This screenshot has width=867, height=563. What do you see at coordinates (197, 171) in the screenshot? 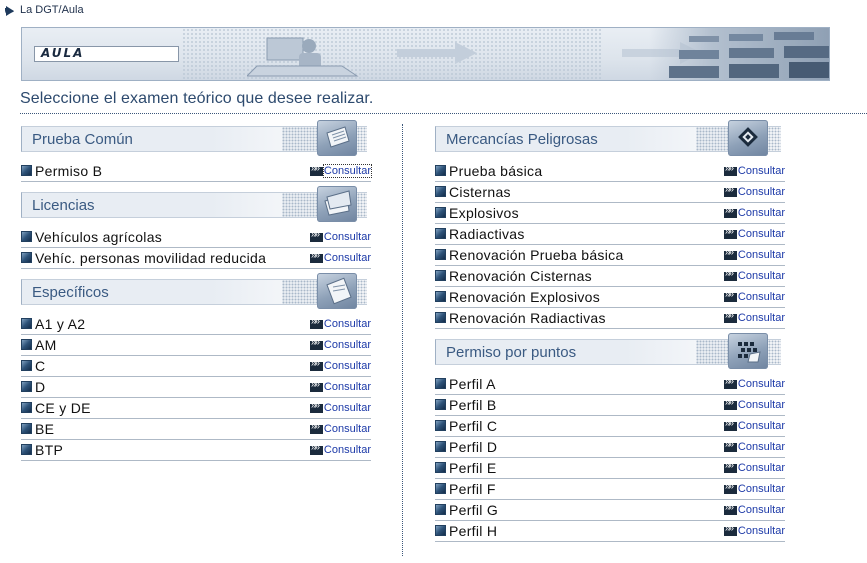
I see `exam-row: Permiso B Consultar` at bounding box center [197, 171].